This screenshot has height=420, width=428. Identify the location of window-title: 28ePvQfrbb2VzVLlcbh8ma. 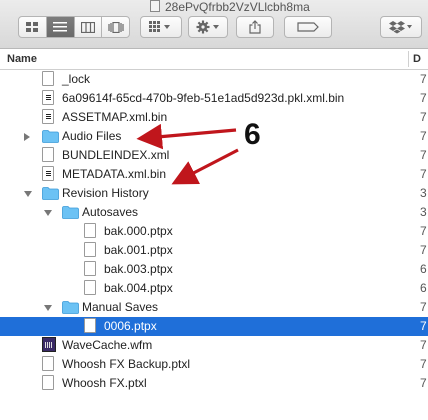
(230, 7).